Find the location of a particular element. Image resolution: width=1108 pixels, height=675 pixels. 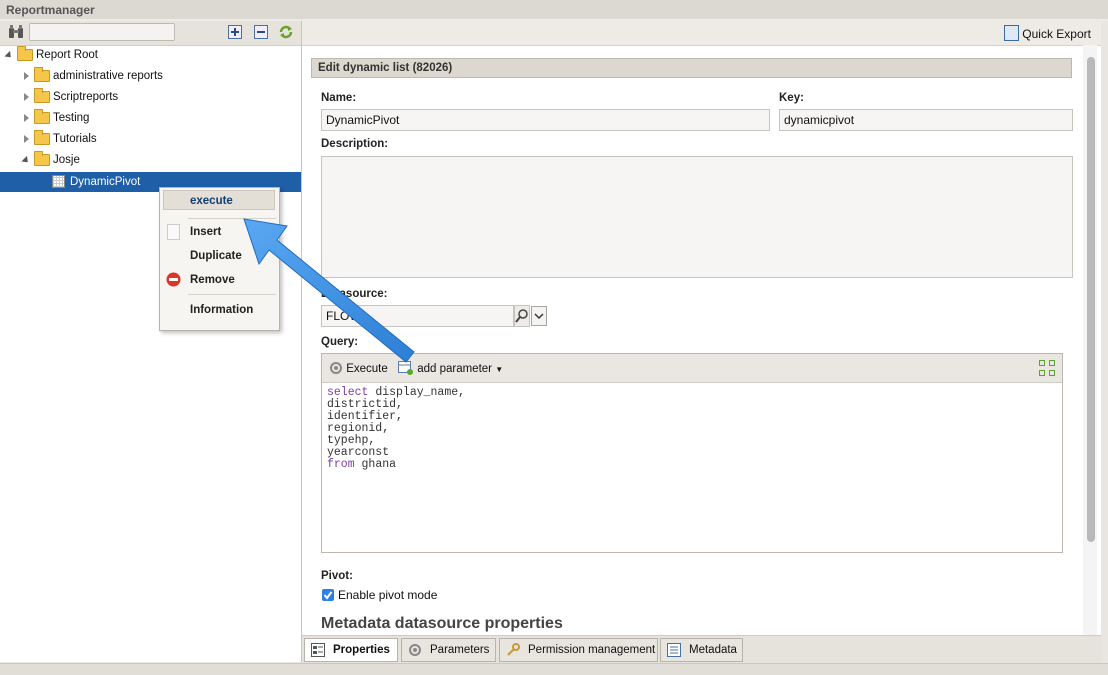

key-field: dynamicpivot is located at coordinates (926, 120).